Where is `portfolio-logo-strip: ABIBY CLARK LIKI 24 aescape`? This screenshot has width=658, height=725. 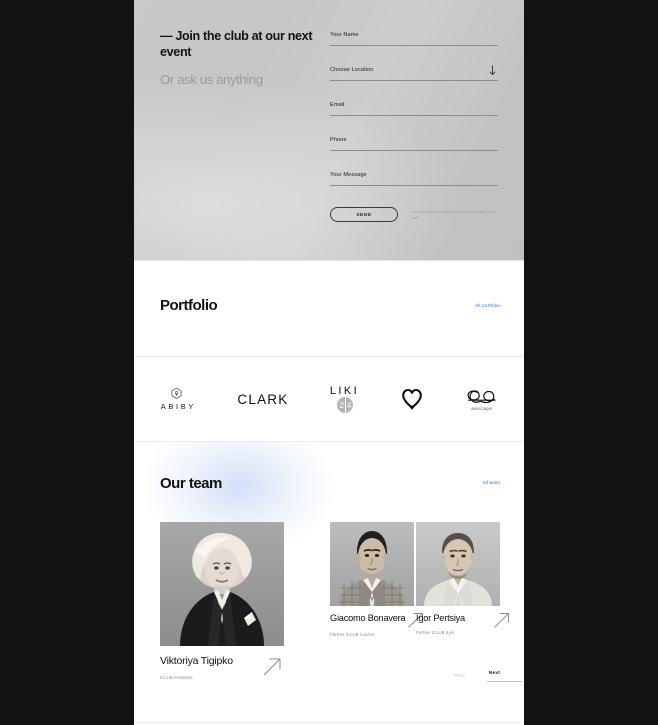
portfolio-logo-strip: ABIBY CLARK LIKI 24 aescape is located at coordinates (329, 399).